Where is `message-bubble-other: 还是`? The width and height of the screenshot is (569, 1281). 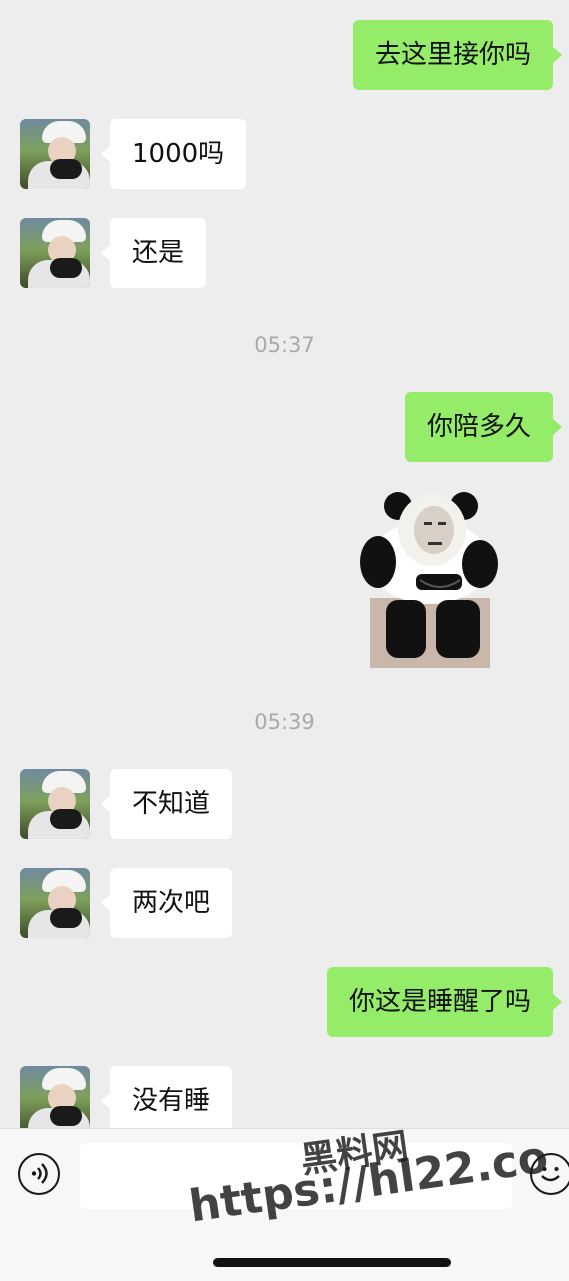 message-bubble-other: 还是 is located at coordinates (153, 253).